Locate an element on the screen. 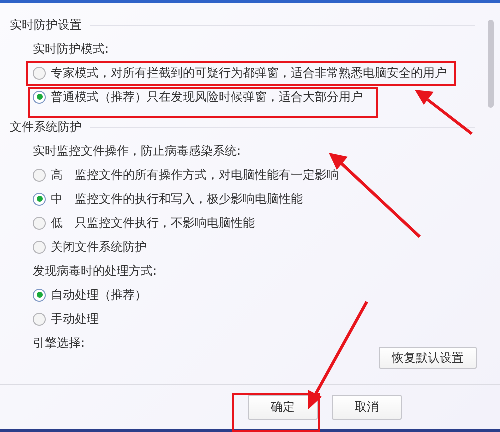 This screenshot has width=500, height=432. restore-defaults-button: 恢复默认设置 is located at coordinates (428, 358).